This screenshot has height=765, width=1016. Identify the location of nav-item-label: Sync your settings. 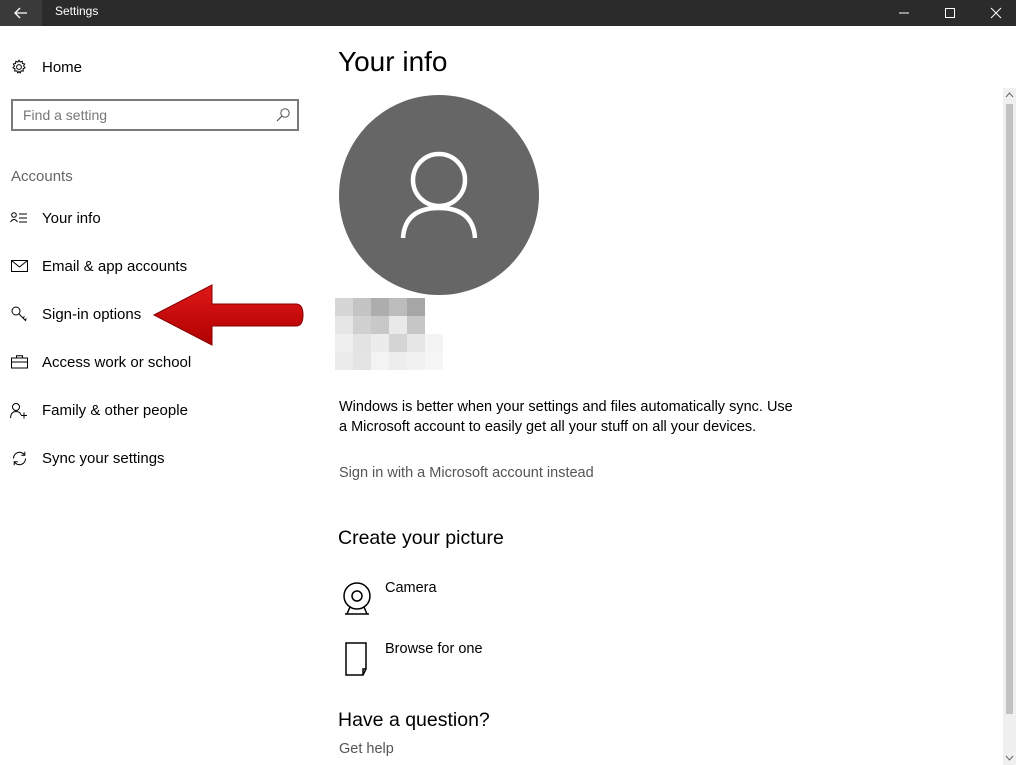
(103, 458).